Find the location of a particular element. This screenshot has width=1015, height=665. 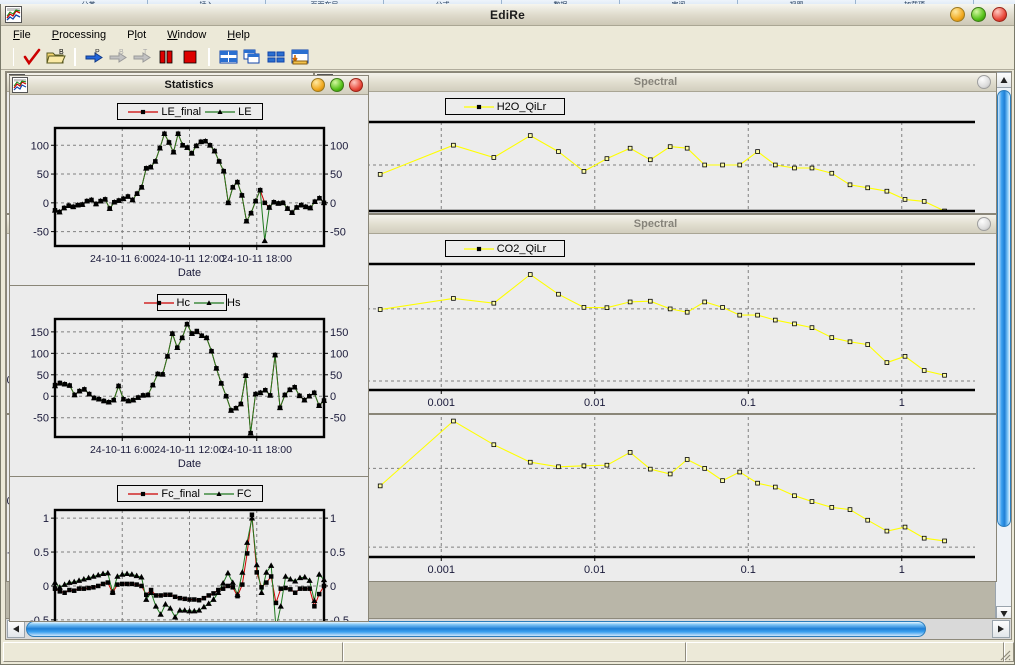

legend-label: FC is located at coordinates (244, 493).